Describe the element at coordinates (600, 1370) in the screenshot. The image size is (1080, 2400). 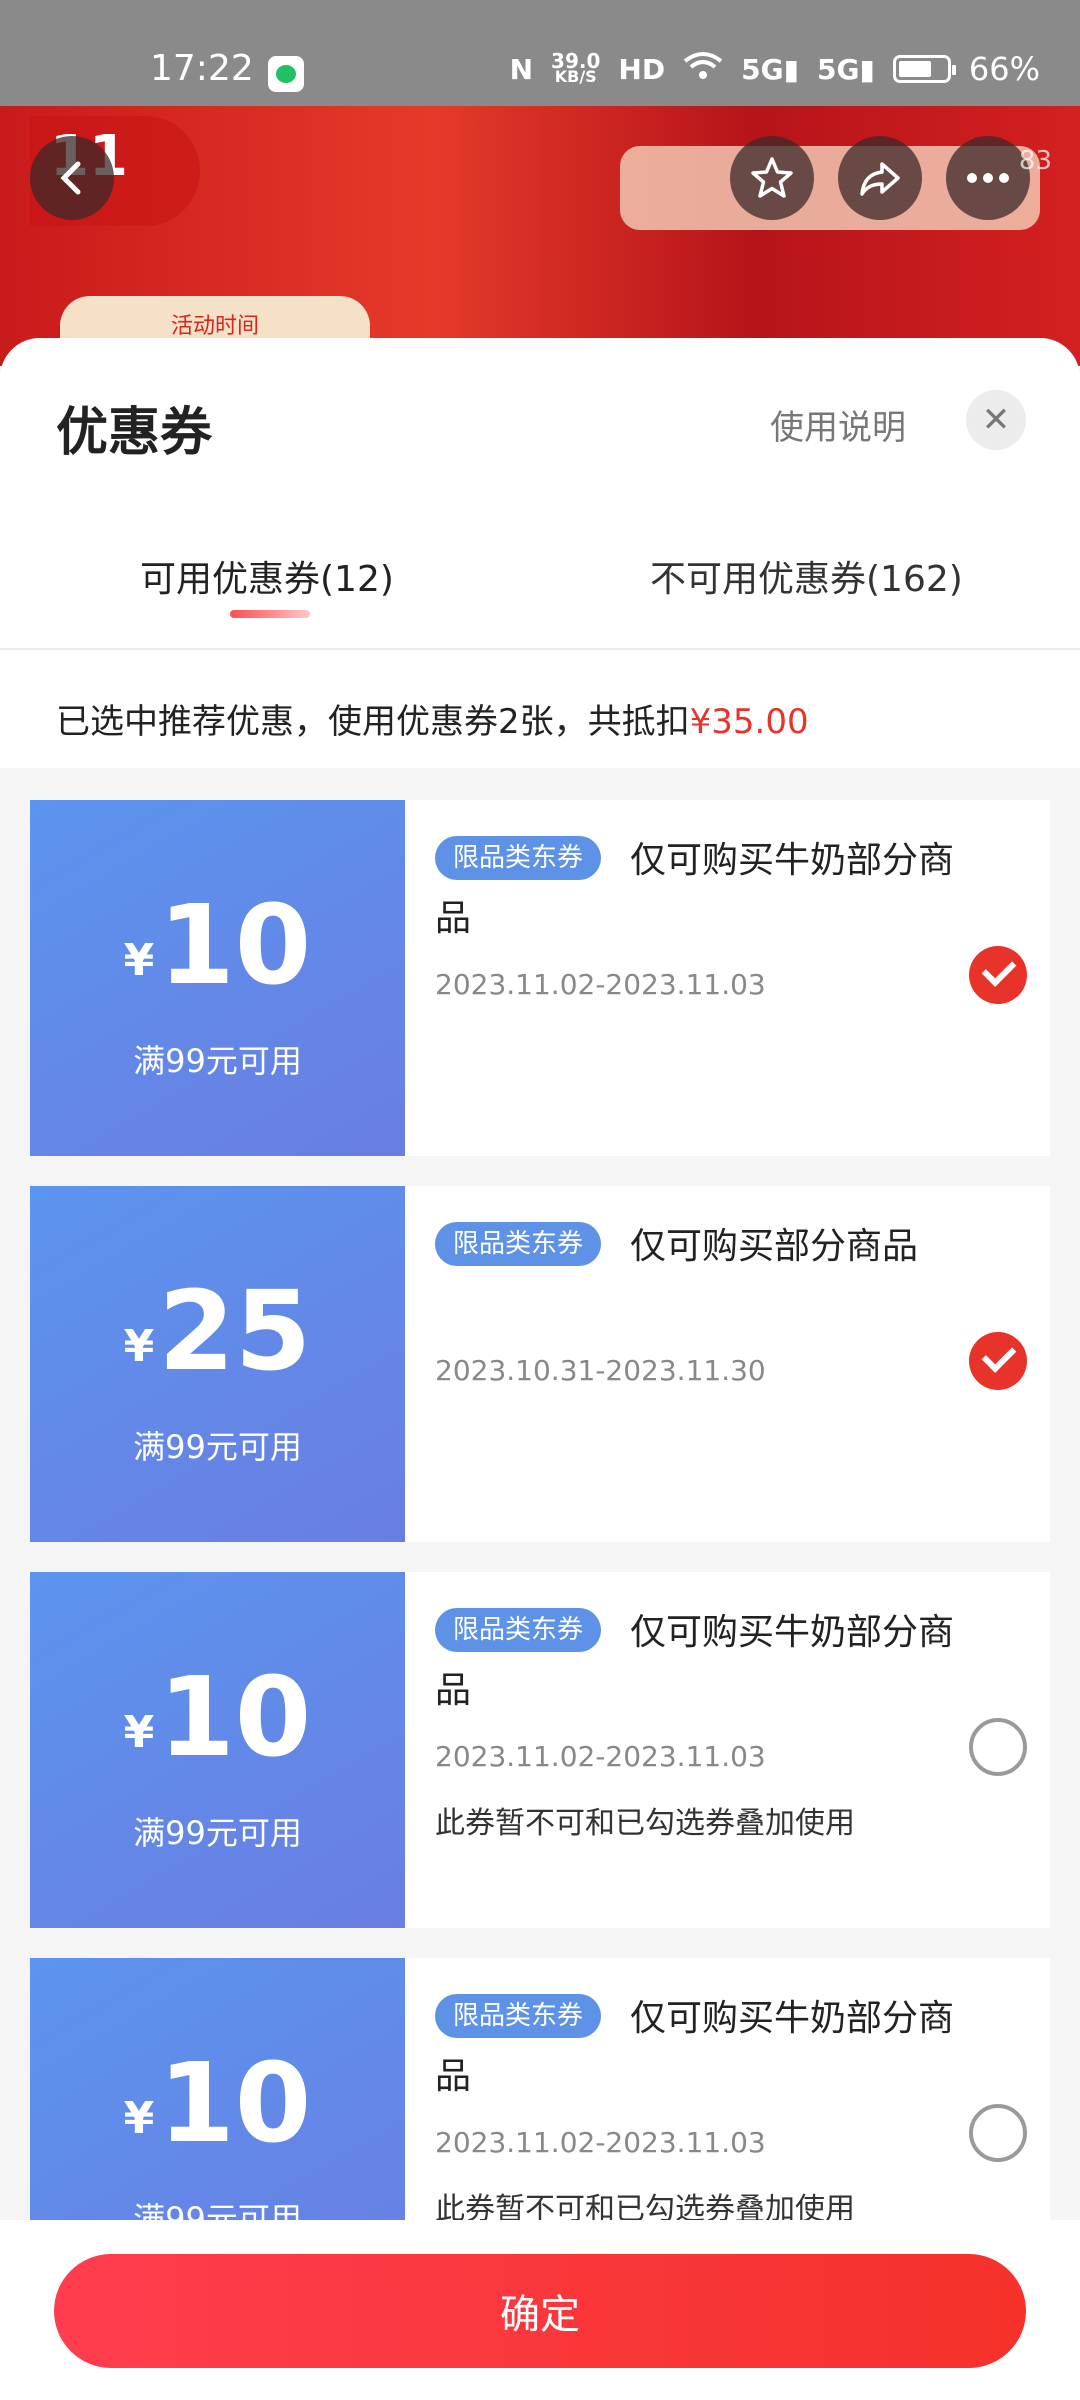
I see `coupon-validity-date: 2023.10.31-2023.11.30` at that location.